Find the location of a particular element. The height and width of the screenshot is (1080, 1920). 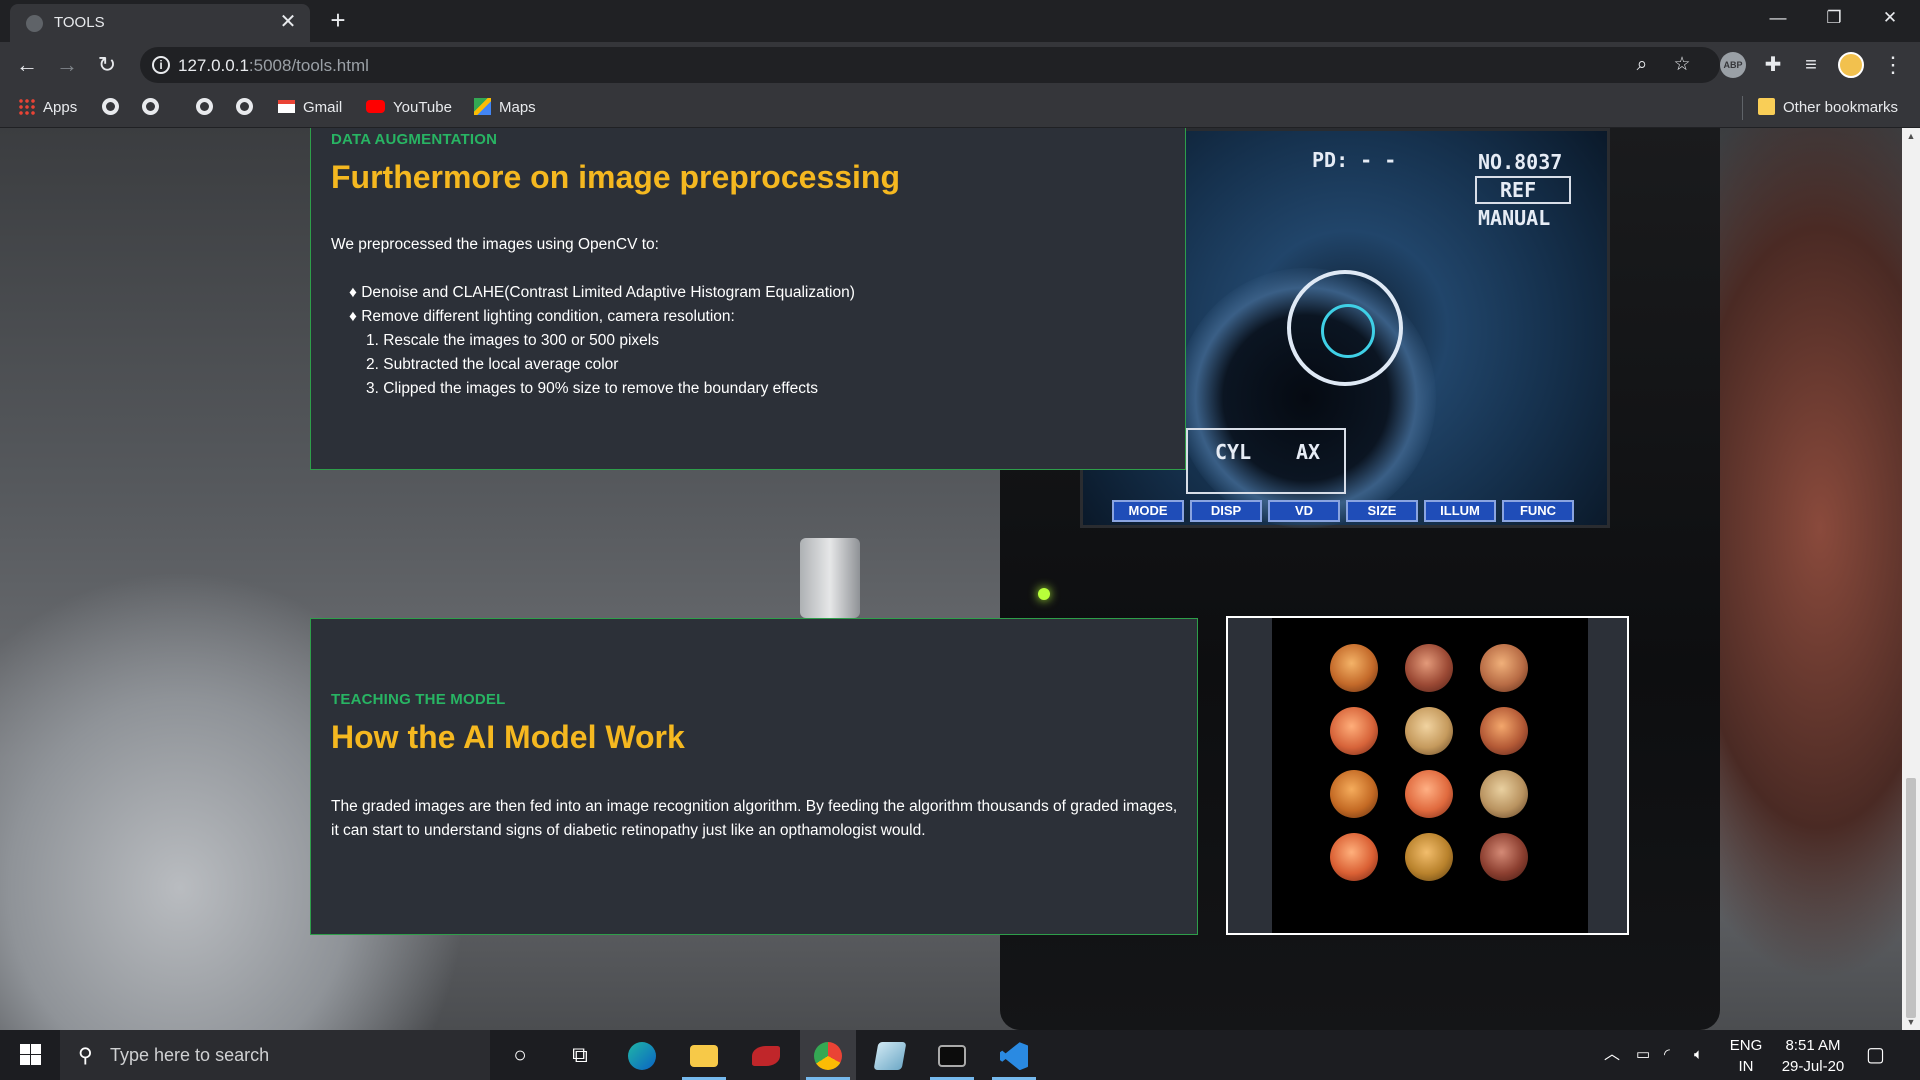

screen-button-func: FUNC is located at coordinates (1538, 511).